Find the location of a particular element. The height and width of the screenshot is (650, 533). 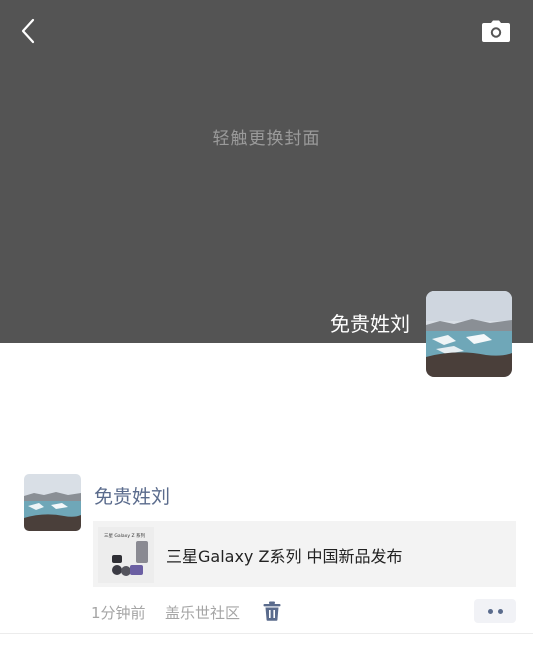

camera-button is located at coordinates (496, 31).